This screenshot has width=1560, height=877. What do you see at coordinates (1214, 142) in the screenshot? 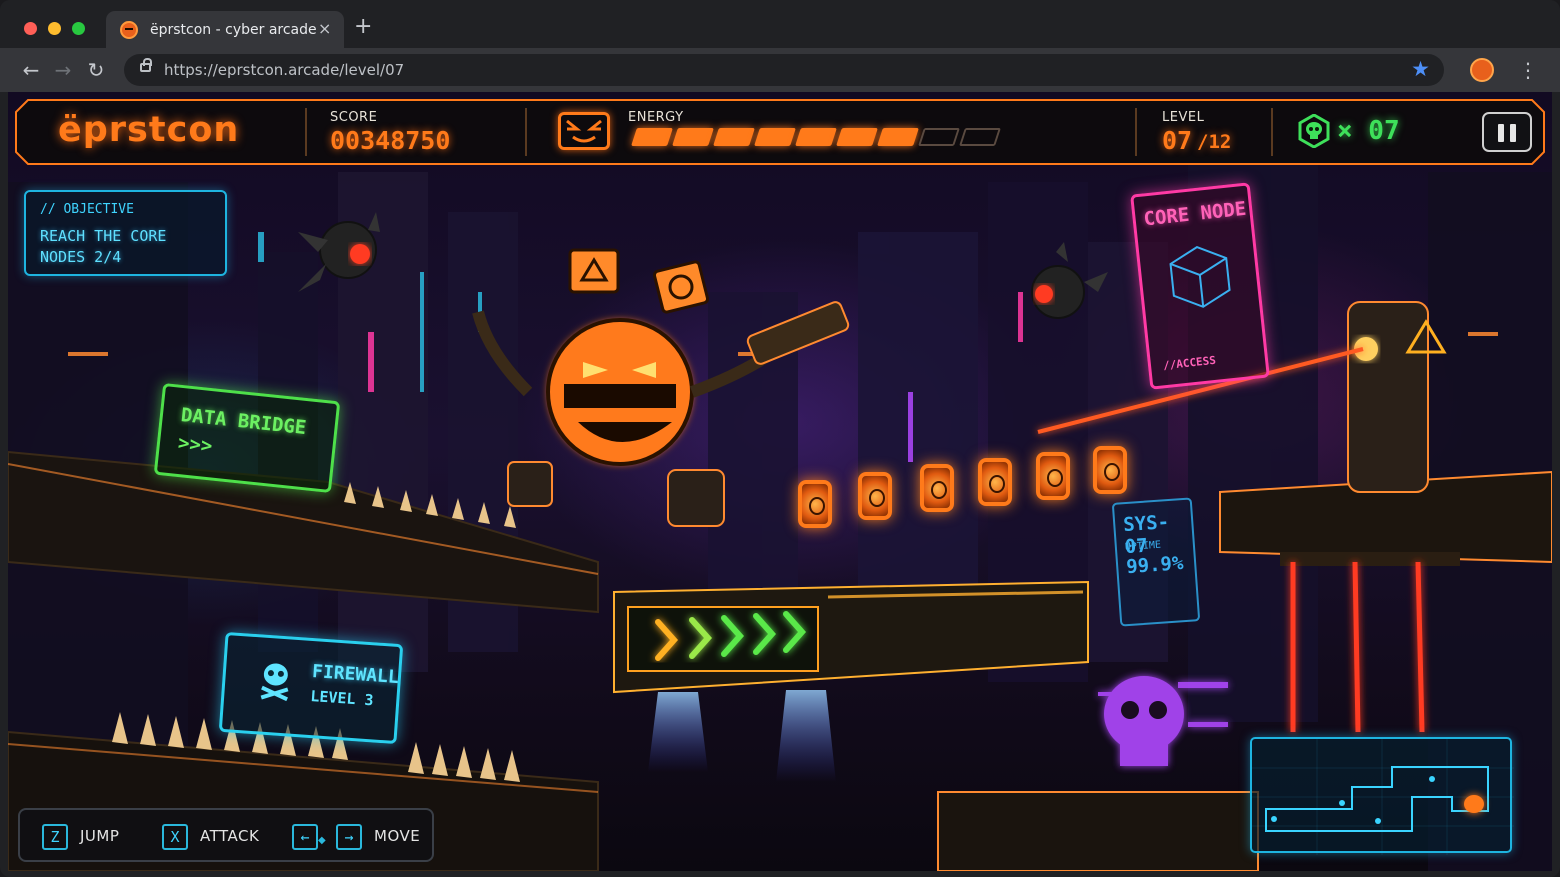
I see `level-total: /12` at bounding box center [1214, 142].